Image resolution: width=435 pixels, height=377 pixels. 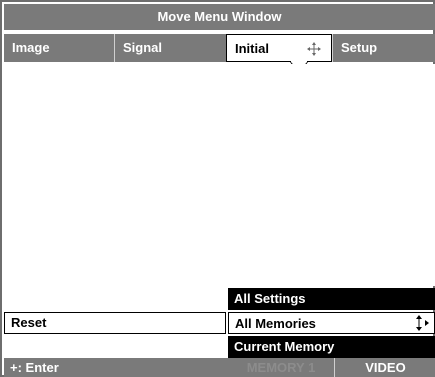 I want to click on enter-hint: +: Enter, so click(x=34, y=367).